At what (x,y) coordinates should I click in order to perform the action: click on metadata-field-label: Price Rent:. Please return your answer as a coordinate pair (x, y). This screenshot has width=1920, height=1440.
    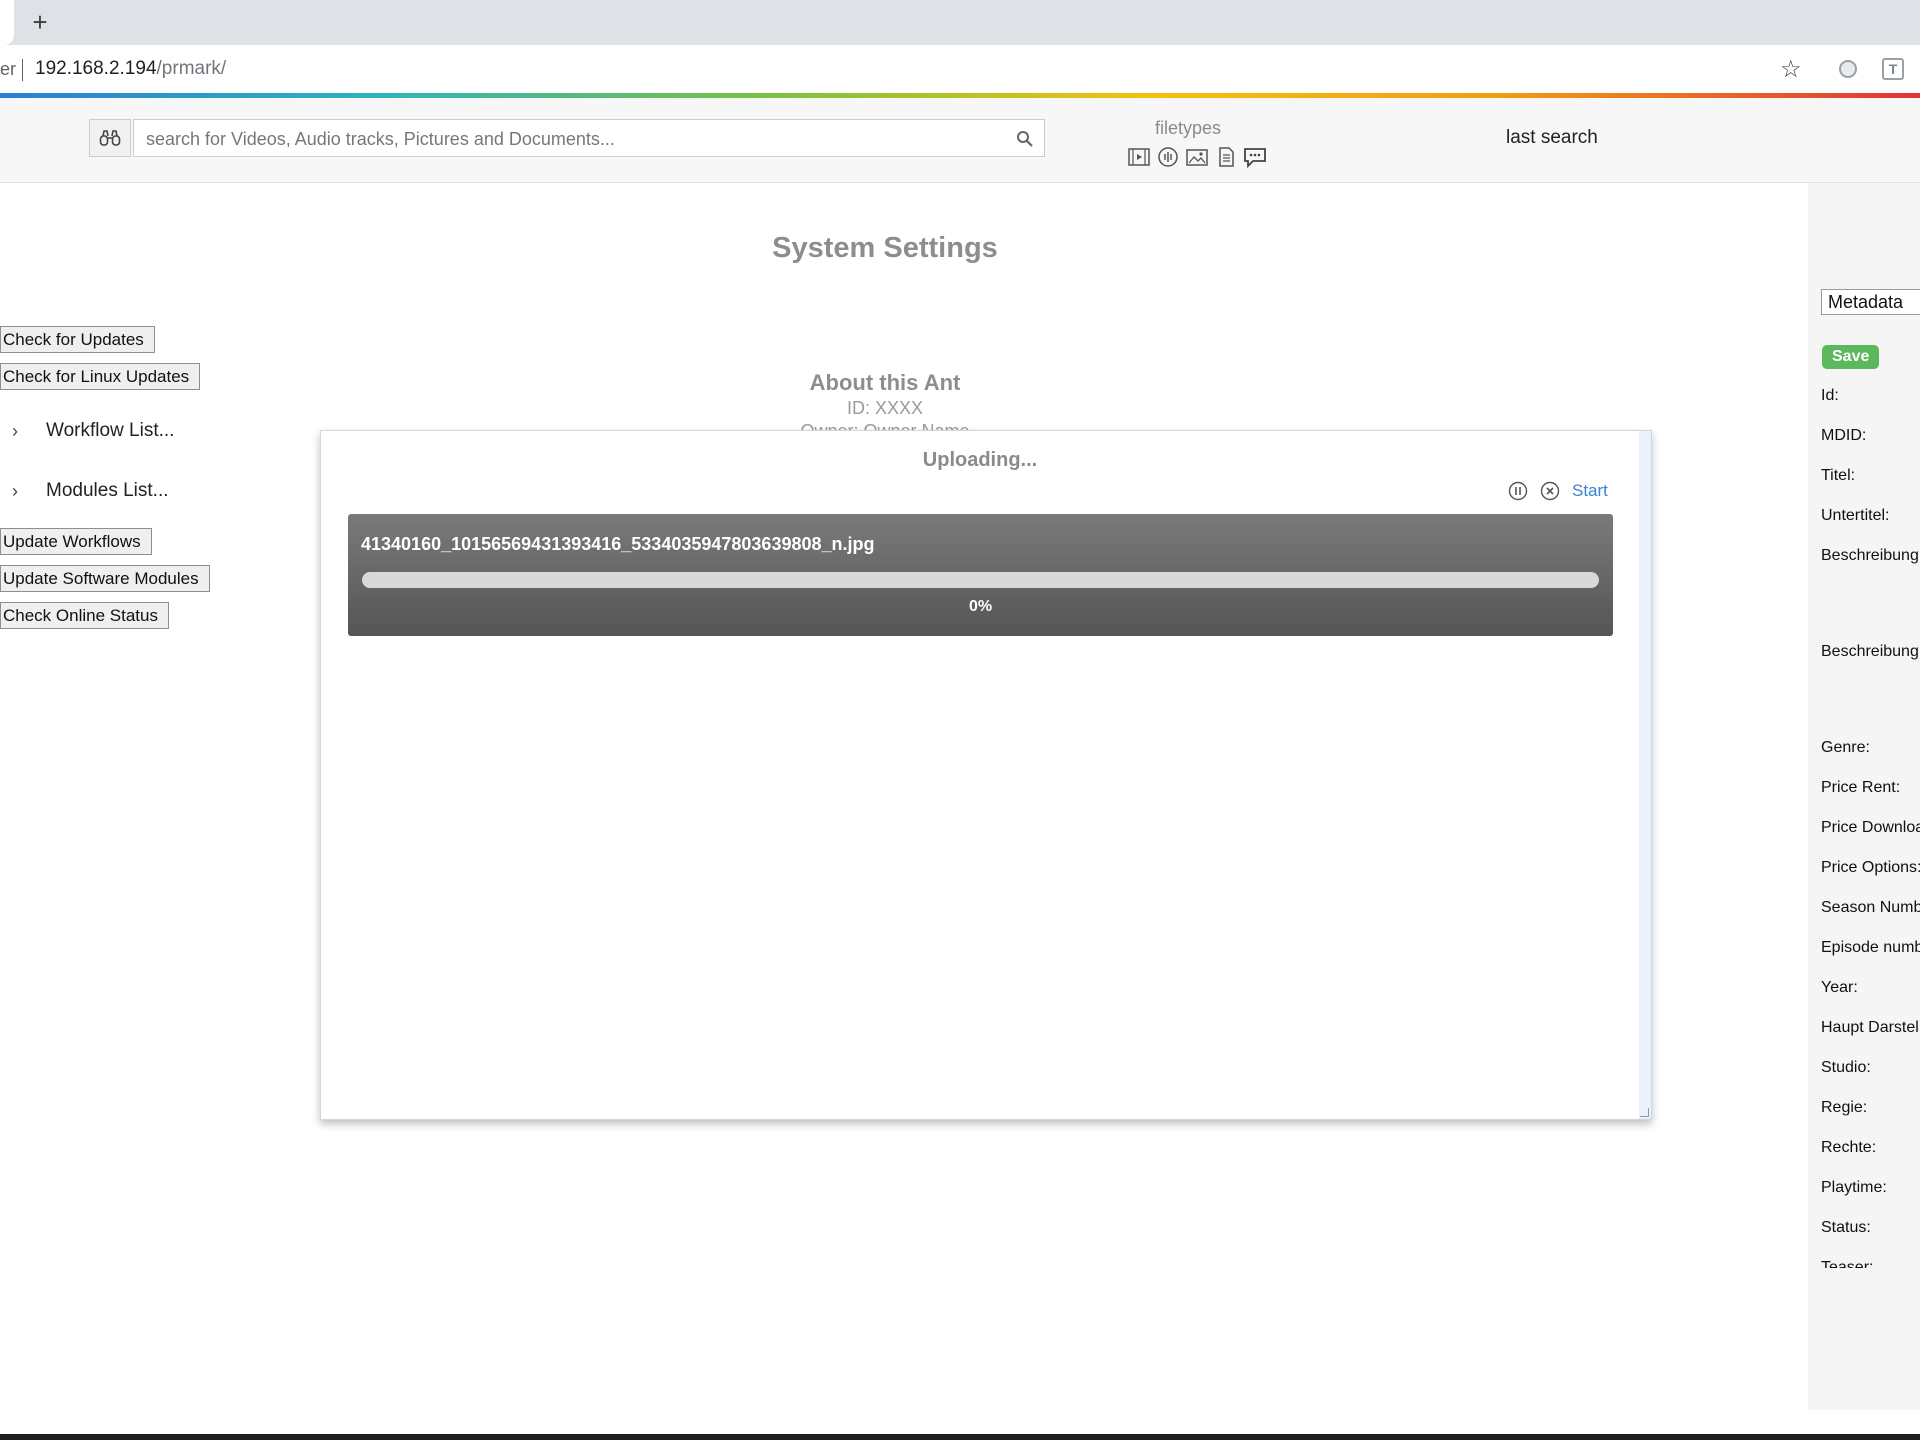
    Looking at the image, I should click on (1861, 787).